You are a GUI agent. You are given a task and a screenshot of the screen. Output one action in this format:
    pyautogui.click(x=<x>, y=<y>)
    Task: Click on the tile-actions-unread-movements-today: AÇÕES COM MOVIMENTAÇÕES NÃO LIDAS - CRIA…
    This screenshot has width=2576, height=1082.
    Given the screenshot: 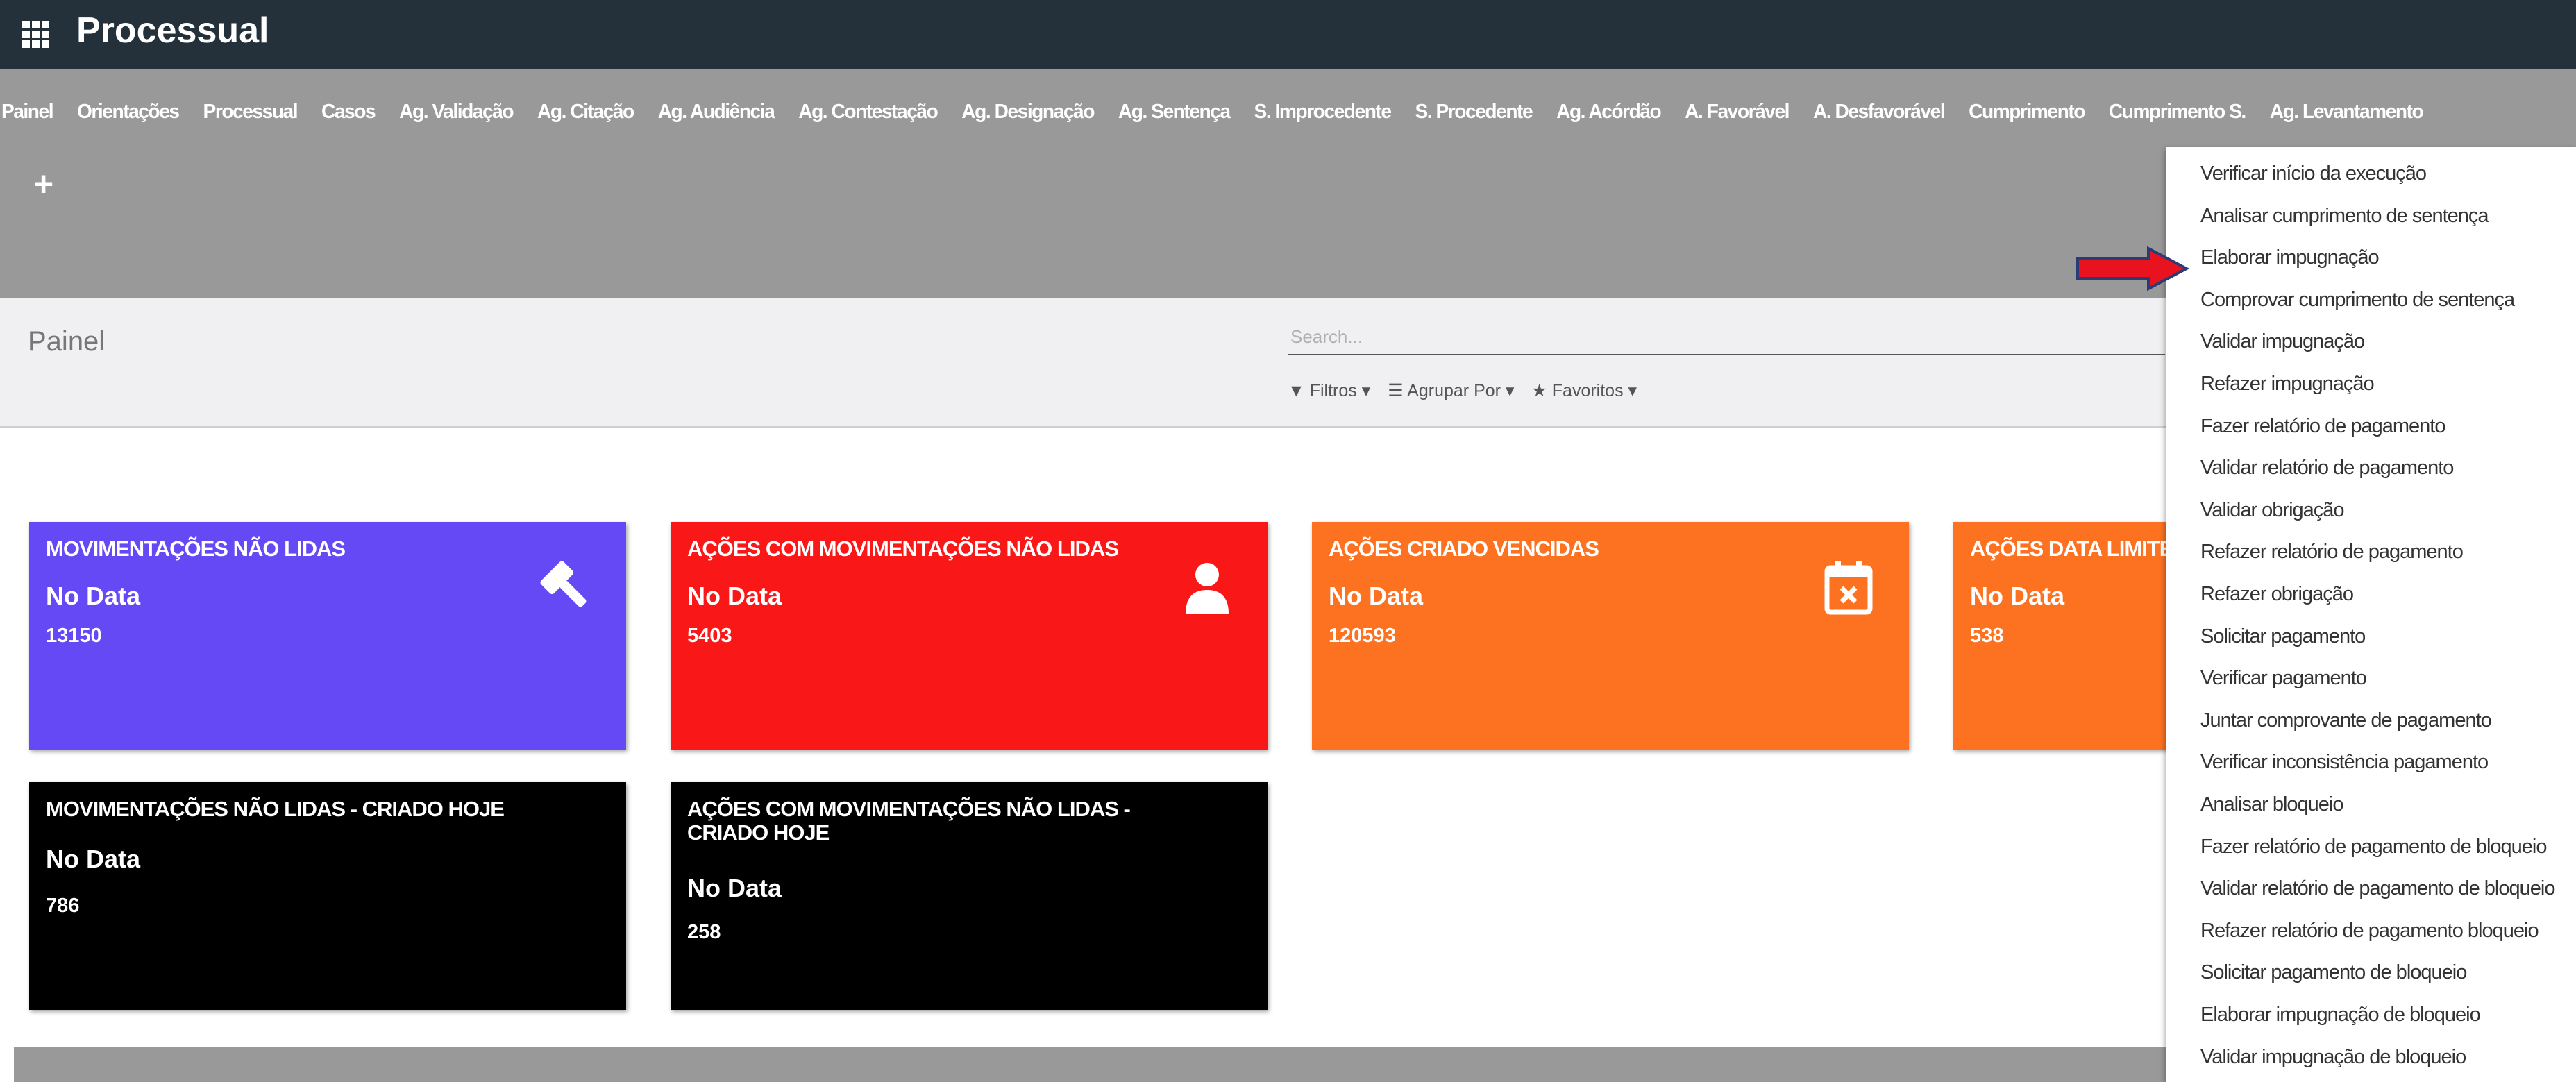 What is the action you would take?
    pyautogui.click(x=969, y=896)
    